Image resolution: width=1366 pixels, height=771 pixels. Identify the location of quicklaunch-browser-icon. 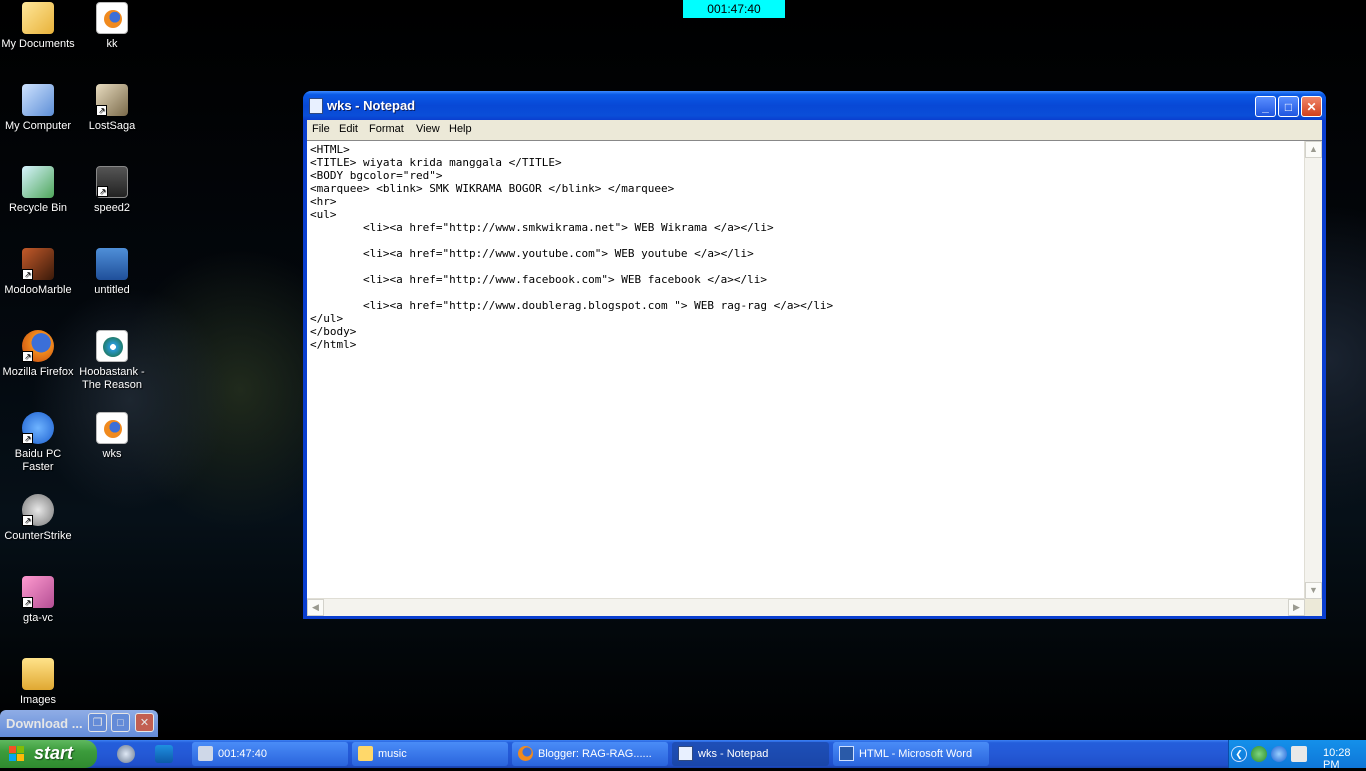
(126, 754).